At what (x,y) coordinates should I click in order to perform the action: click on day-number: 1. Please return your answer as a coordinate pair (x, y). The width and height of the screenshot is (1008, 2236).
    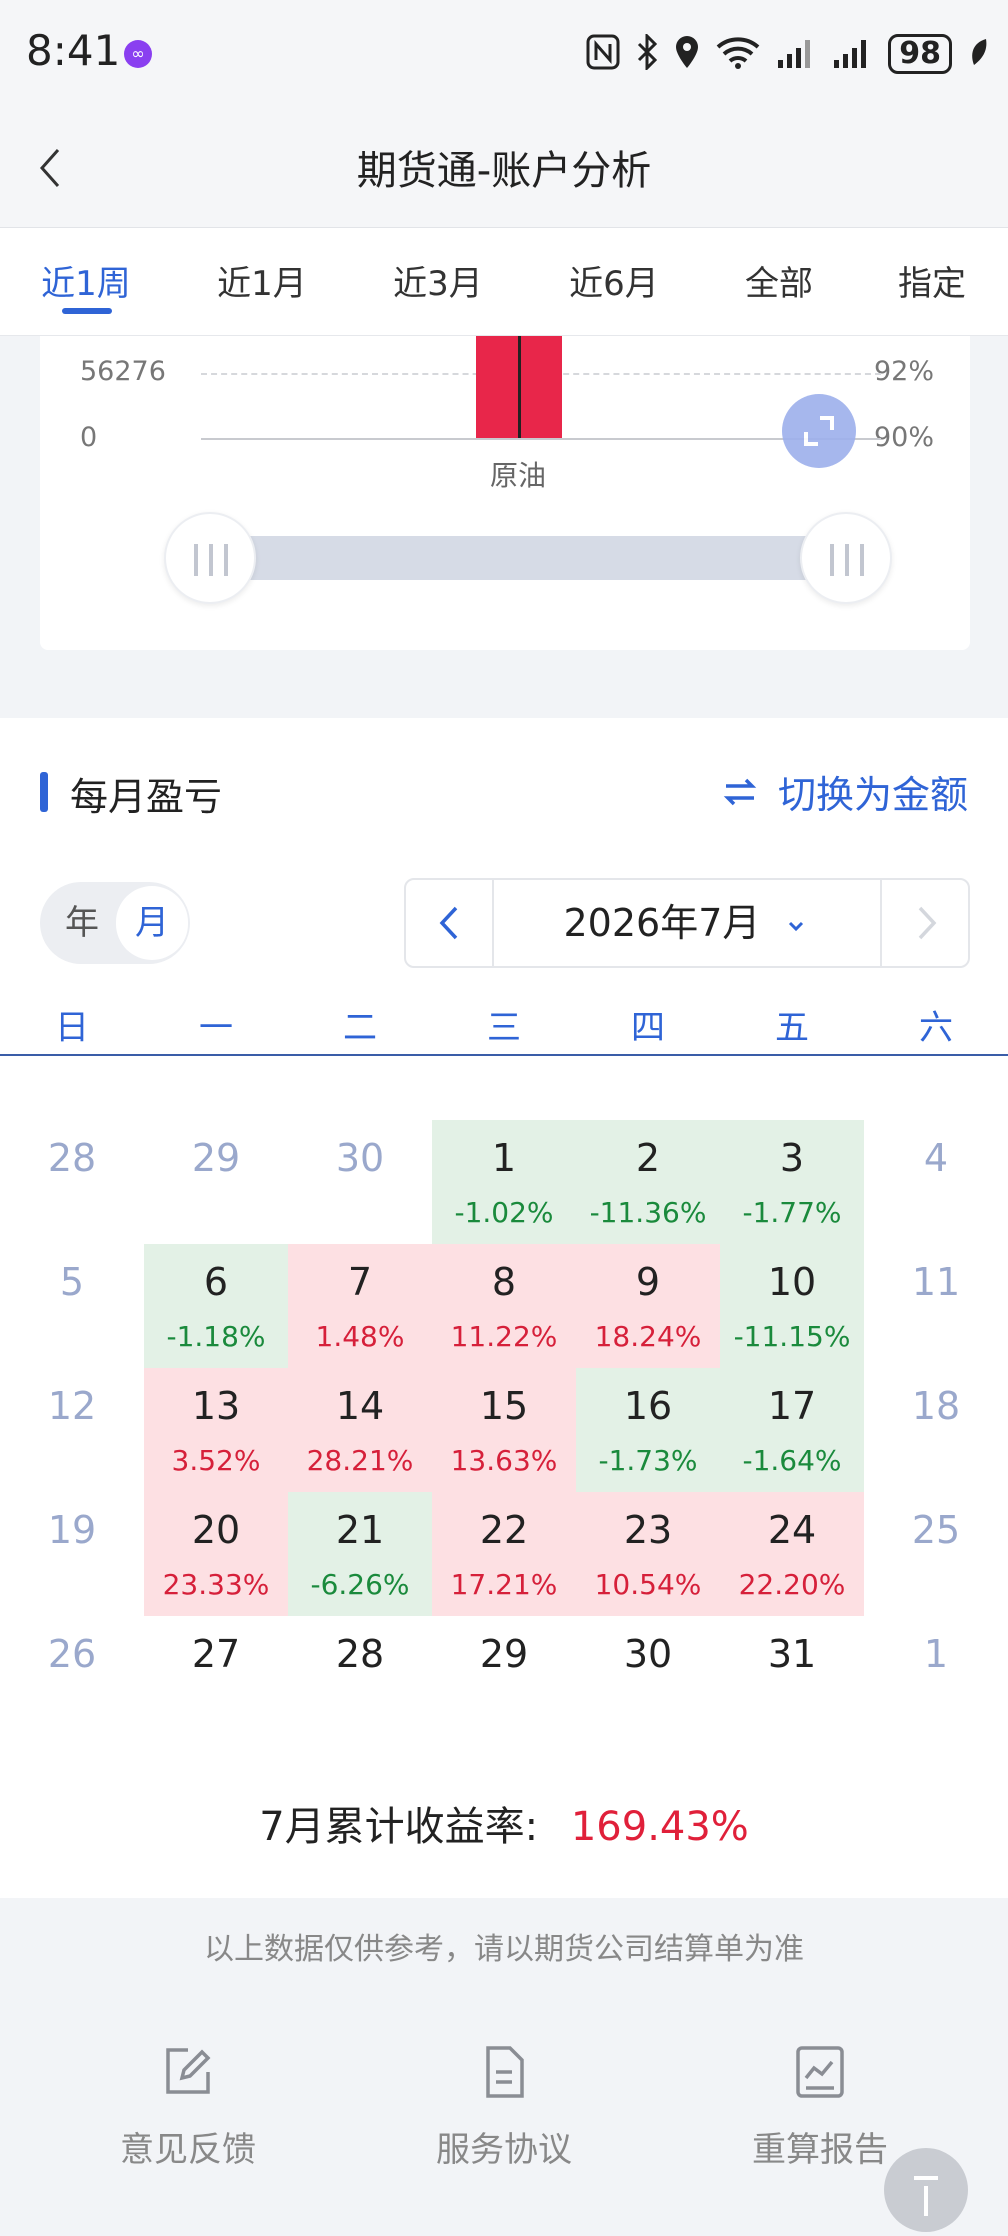
    Looking at the image, I should click on (936, 1654).